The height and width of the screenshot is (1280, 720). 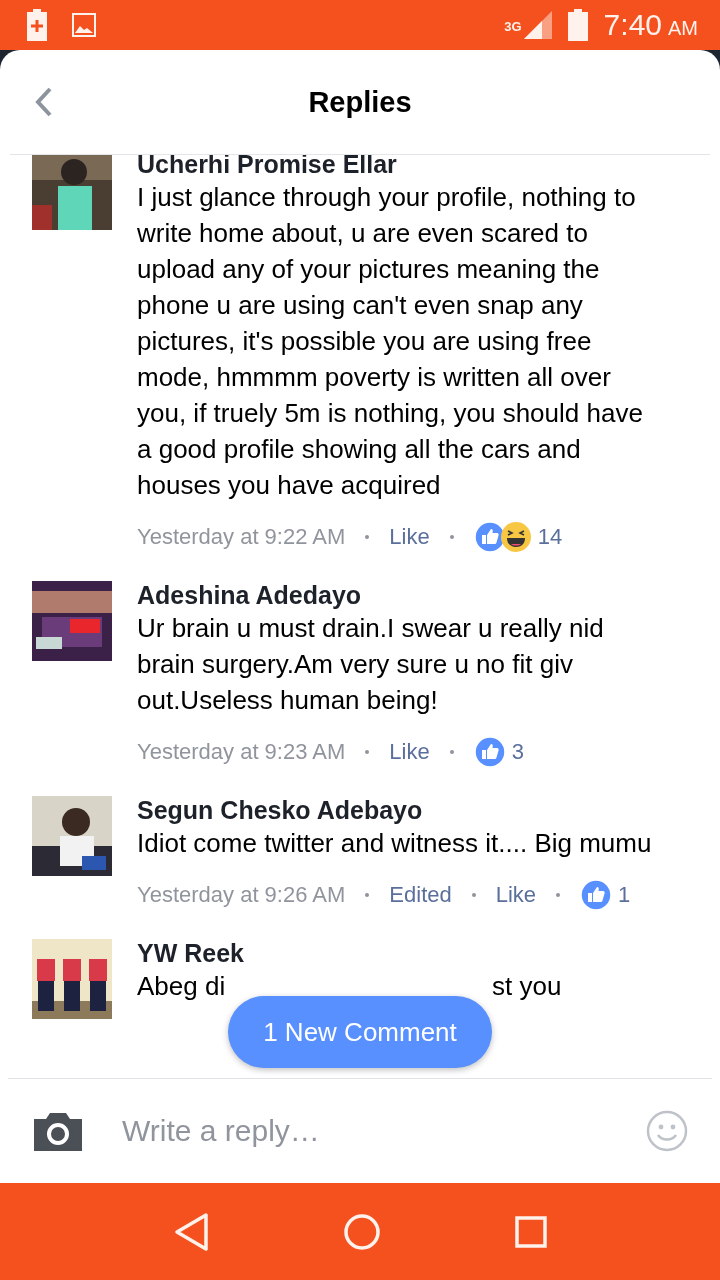 What do you see at coordinates (397, 167) in the screenshot?
I see `author-name: Ucherhi Promise Ellar` at bounding box center [397, 167].